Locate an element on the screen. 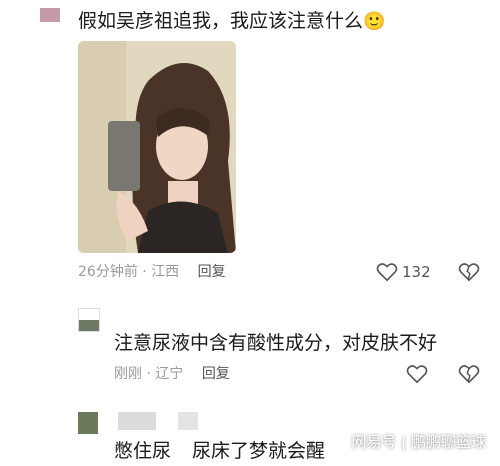 Image resolution: width=500 pixels, height=466 pixels. comment-text: 尿床了梦就会醒 is located at coordinates (259, 451).